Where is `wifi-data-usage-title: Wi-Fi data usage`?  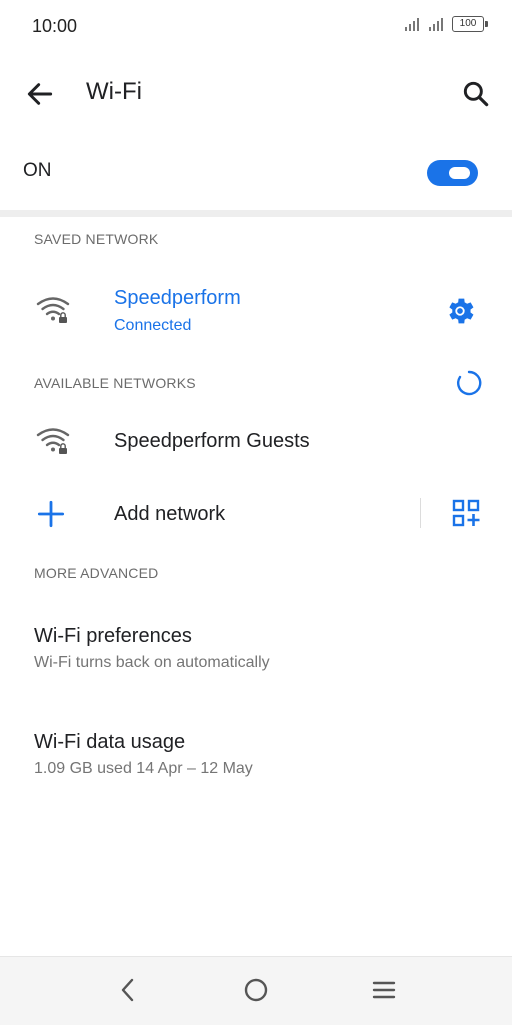
wifi-data-usage-title: Wi-Fi data usage is located at coordinates (110, 742).